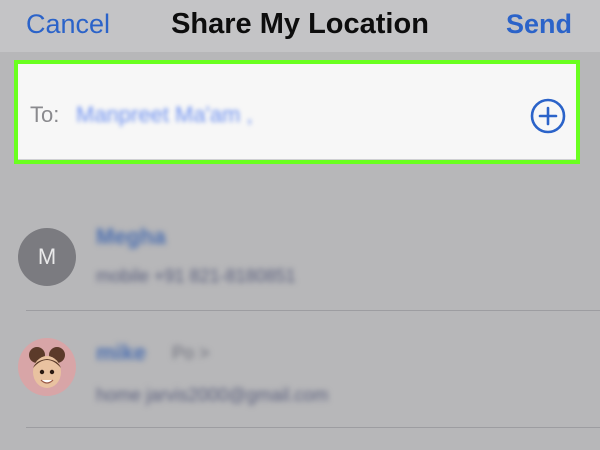 This screenshot has height=450, width=600. I want to click on recipient-token: Manpreet Ma'am ,, so click(164, 115).